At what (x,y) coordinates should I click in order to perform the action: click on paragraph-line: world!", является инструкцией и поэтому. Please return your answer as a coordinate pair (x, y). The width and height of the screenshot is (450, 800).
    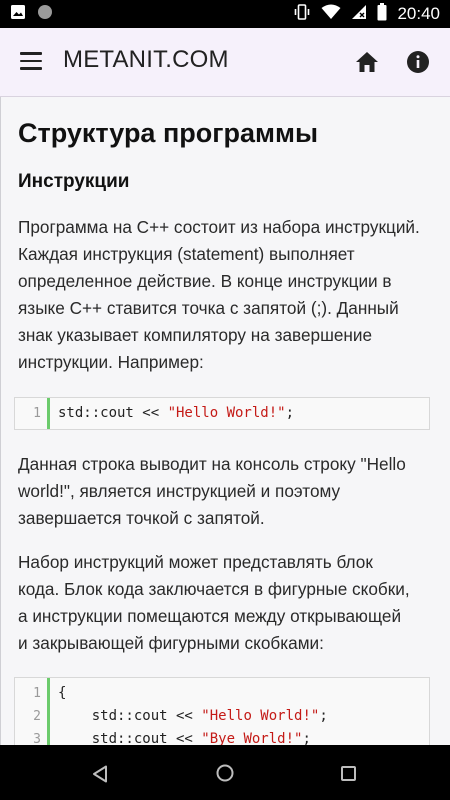
    Looking at the image, I should click on (179, 491).